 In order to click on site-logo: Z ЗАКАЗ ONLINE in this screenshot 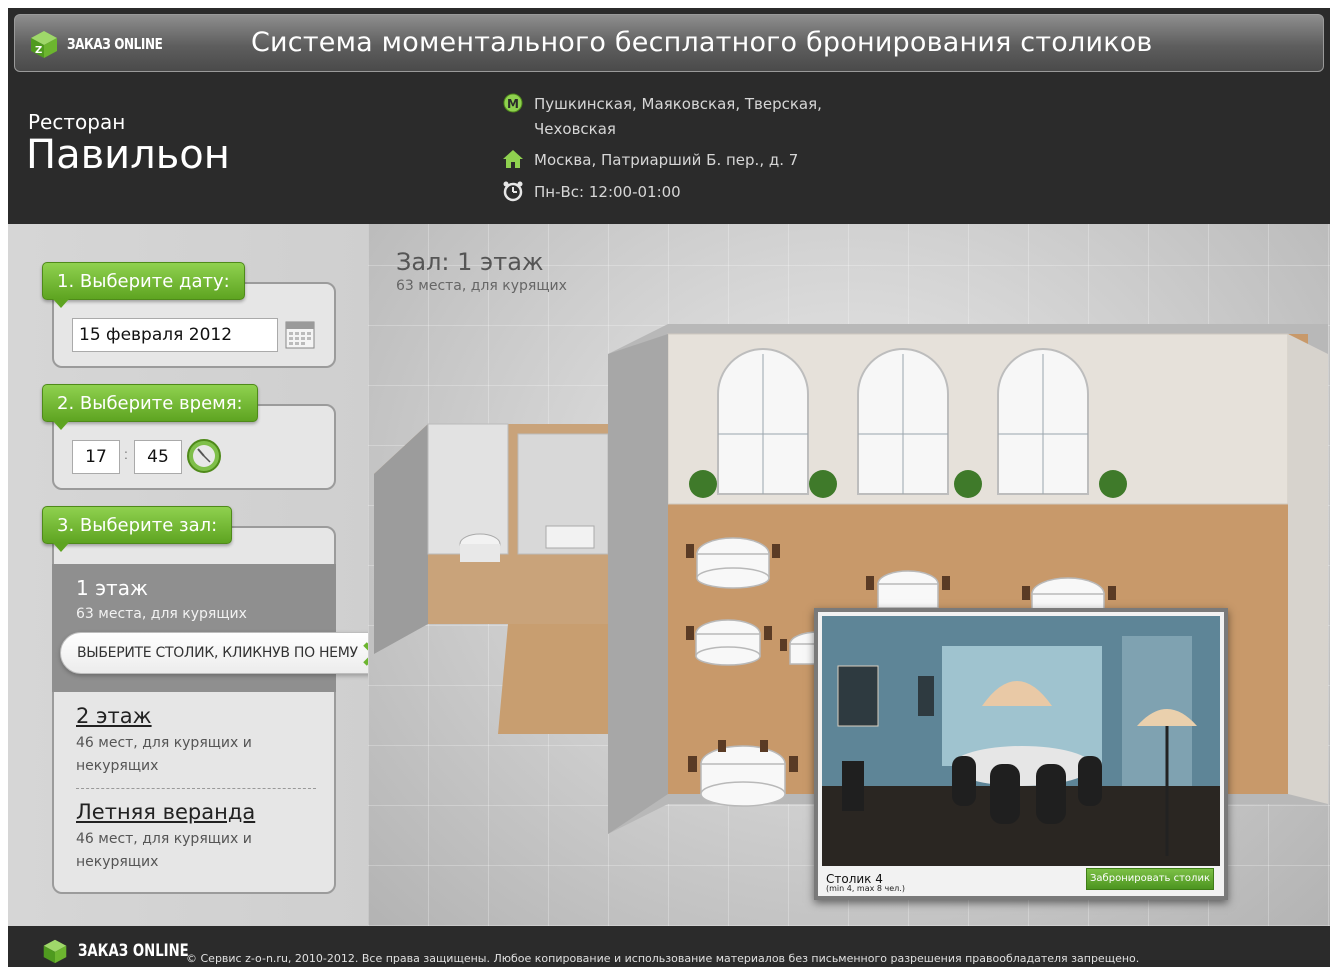, I will do `click(107, 44)`.